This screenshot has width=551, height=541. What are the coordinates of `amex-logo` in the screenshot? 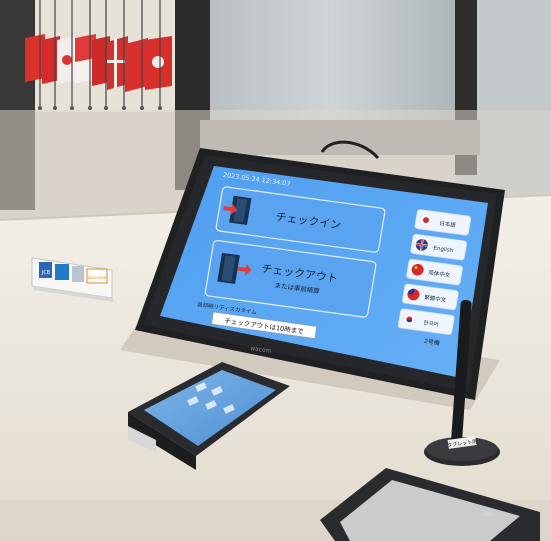 It's located at (62, 272).